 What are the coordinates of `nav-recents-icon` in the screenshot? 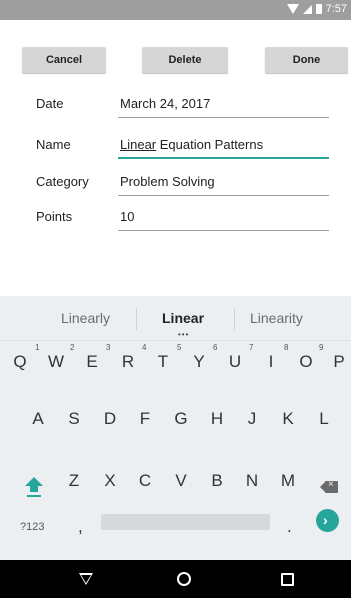 It's located at (287, 579).